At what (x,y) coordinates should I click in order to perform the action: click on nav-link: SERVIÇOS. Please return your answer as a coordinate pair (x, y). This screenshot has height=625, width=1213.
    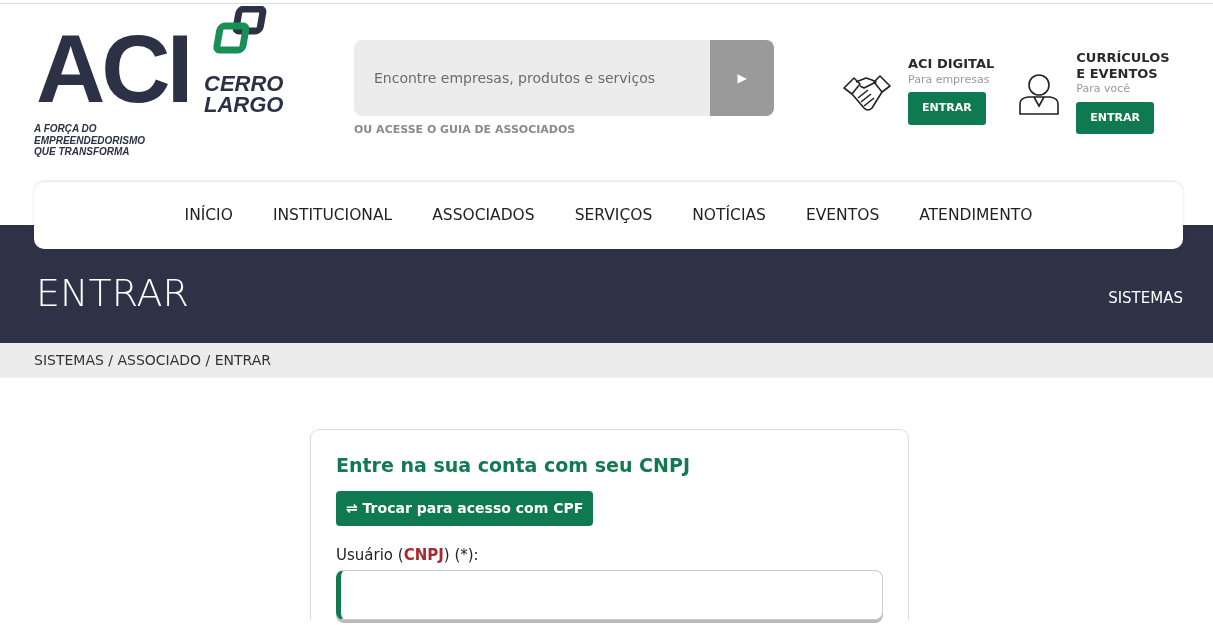
    Looking at the image, I should click on (613, 215).